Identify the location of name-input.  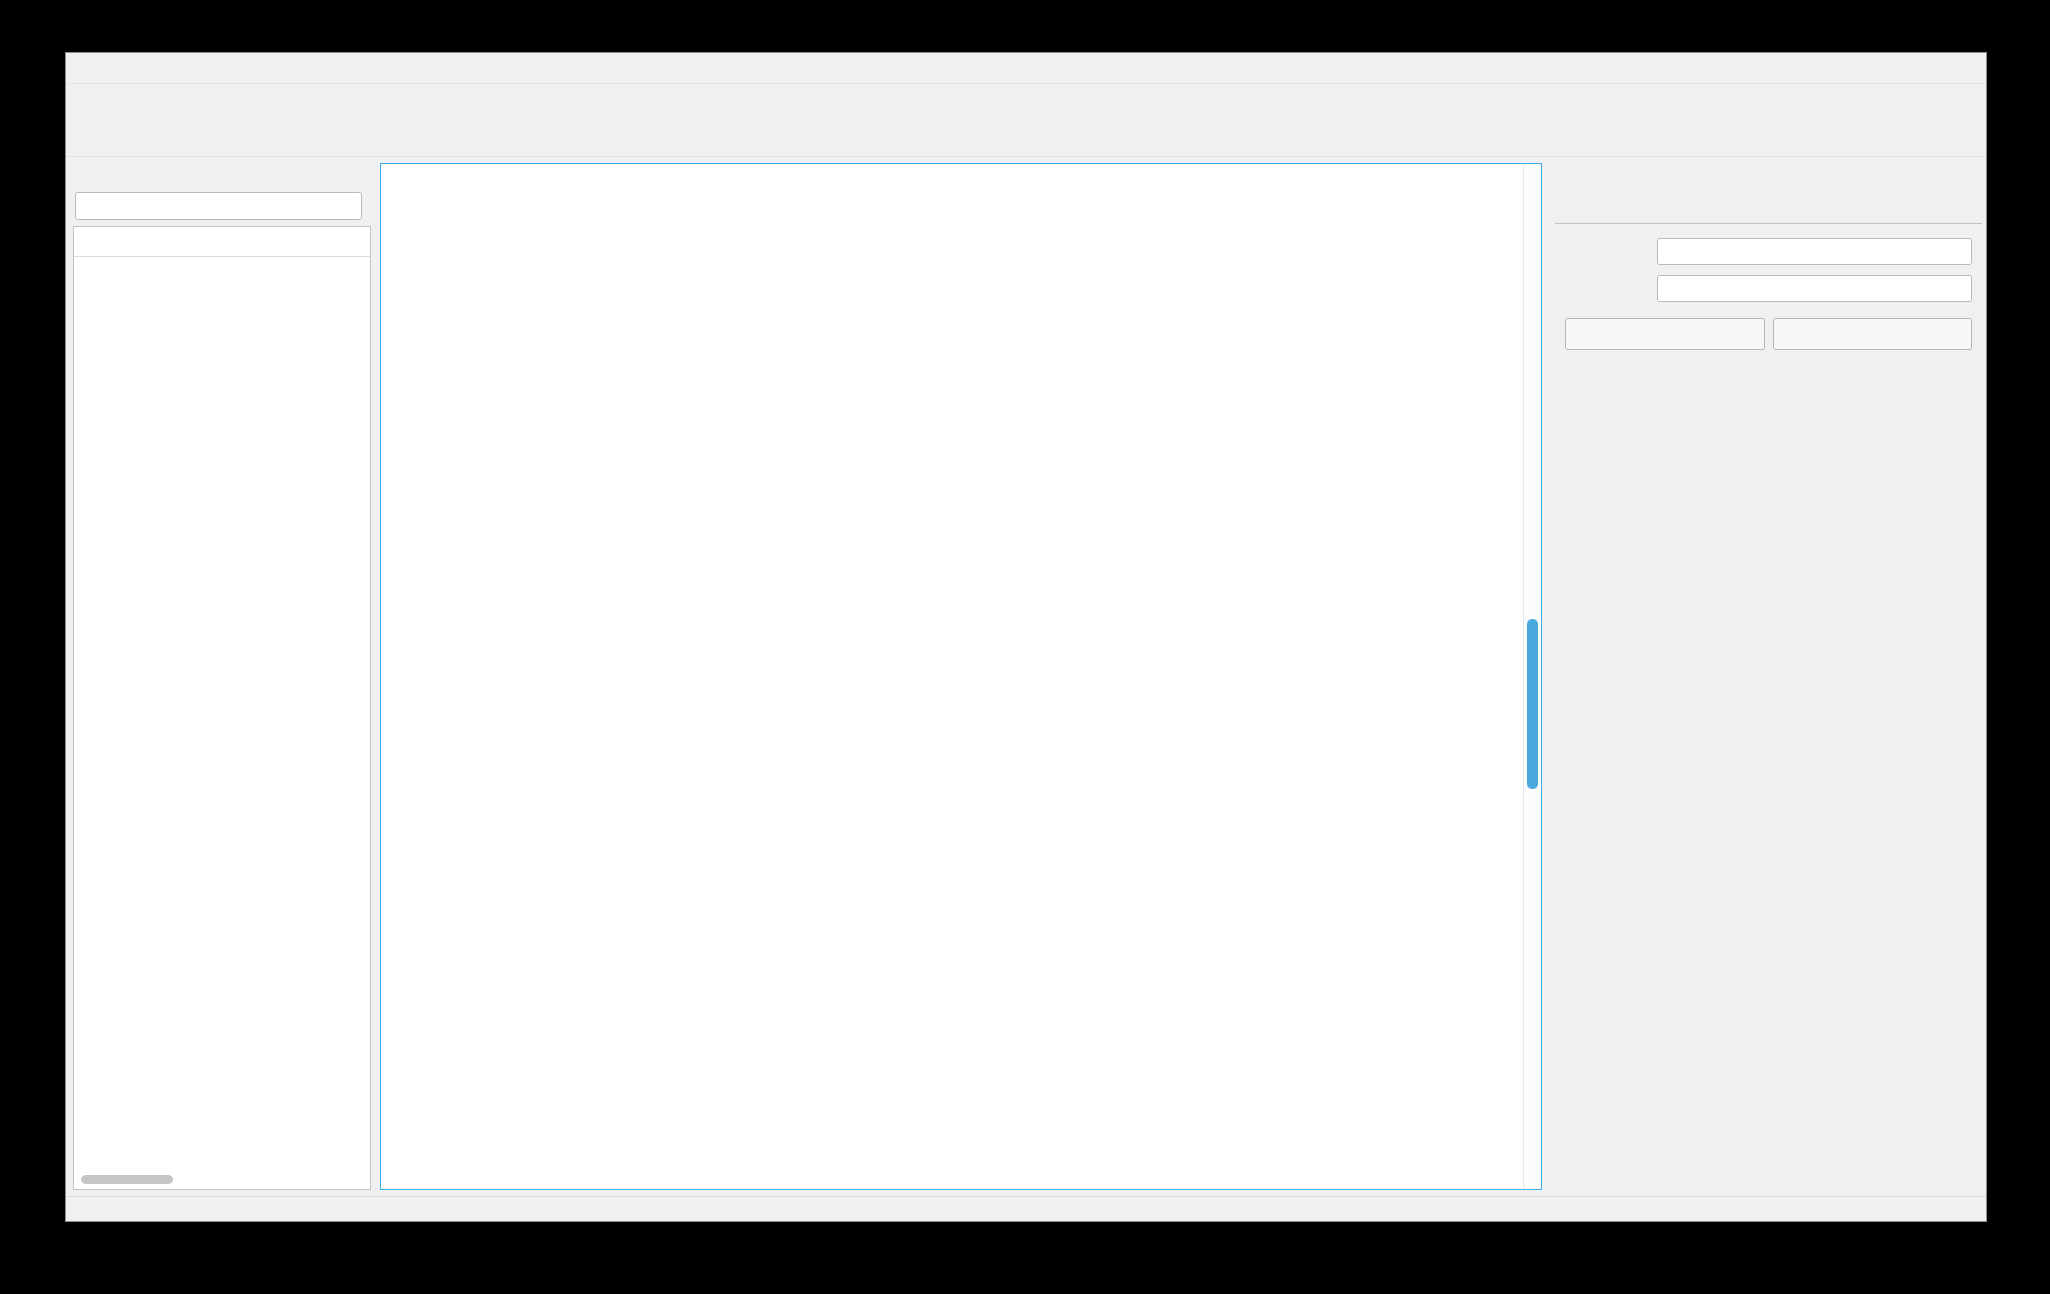
(1814, 251).